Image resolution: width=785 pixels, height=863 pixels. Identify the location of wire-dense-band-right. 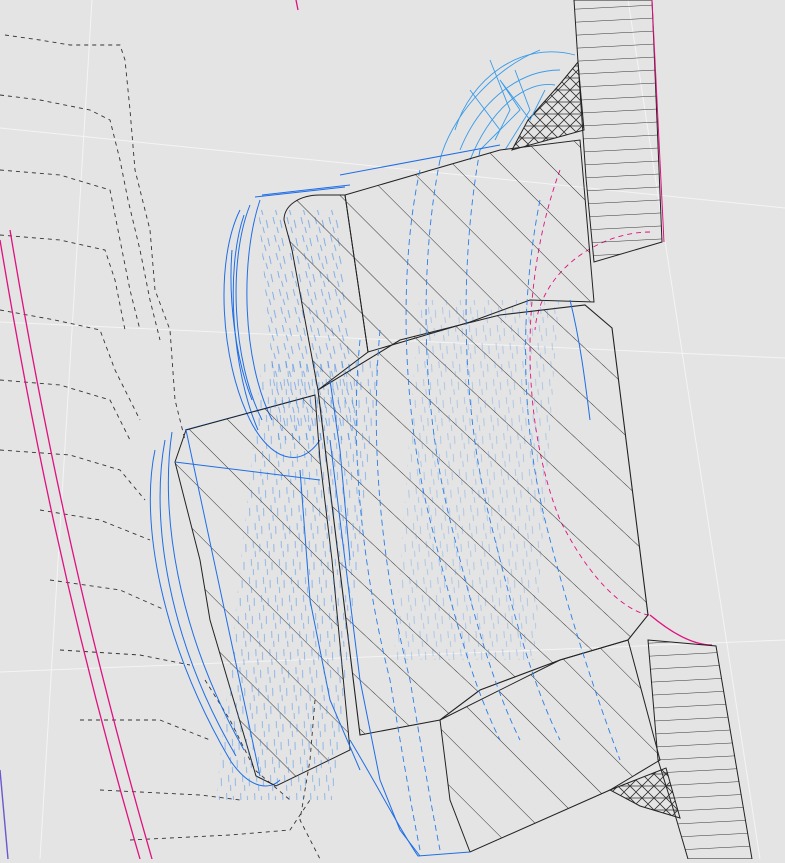
(476, 480).